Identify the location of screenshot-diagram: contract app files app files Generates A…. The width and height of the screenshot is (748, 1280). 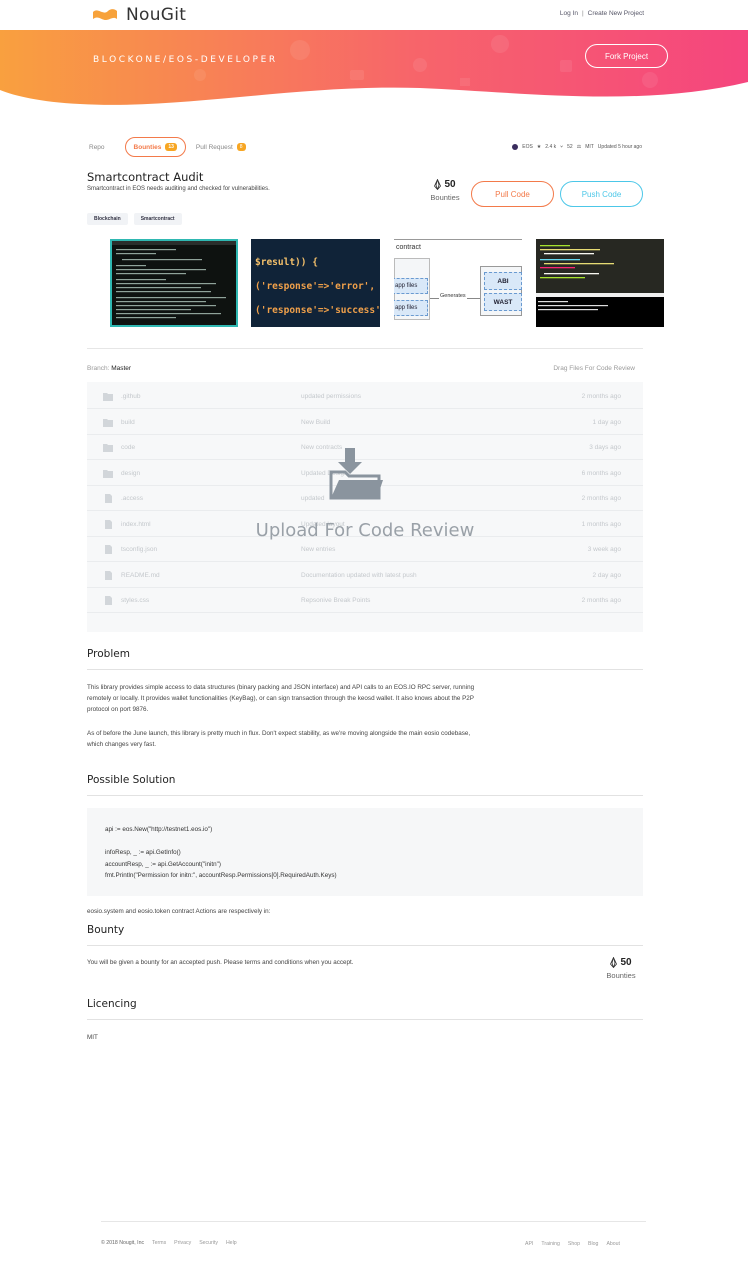
(458, 283).